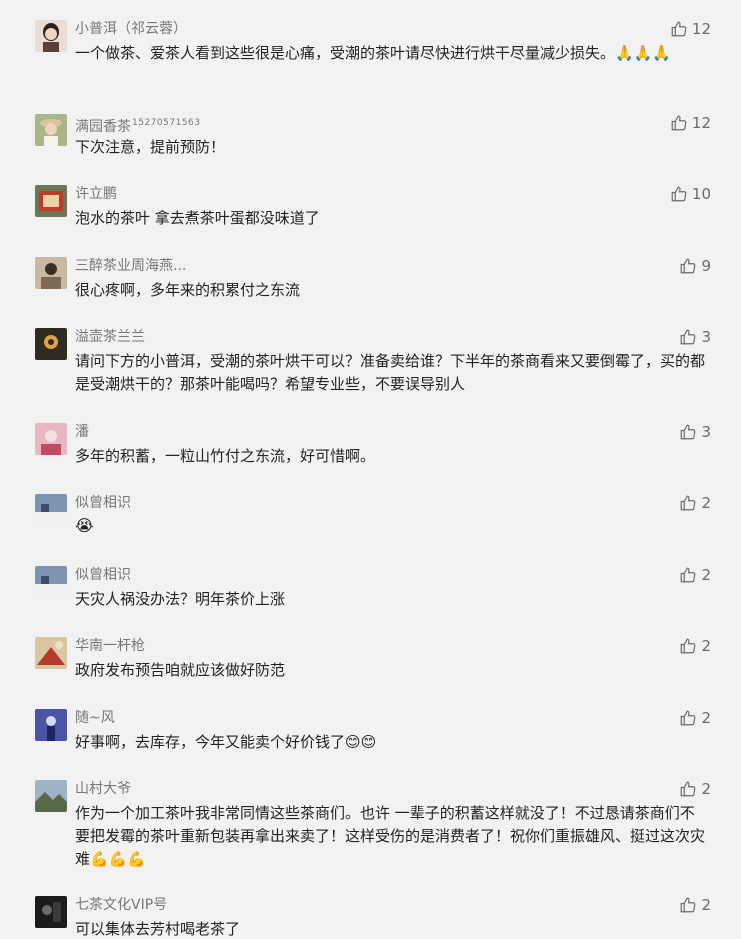 The height and width of the screenshot is (939, 741). Describe the element at coordinates (103, 789) in the screenshot. I see `comment-nickname: 山村大爷` at that location.